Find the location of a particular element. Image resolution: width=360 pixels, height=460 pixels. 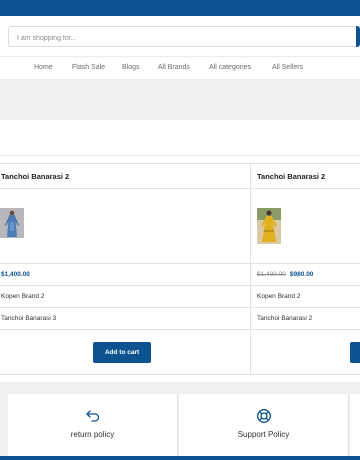

support-policy-label: Support Policy is located at coordinates (263, 434).